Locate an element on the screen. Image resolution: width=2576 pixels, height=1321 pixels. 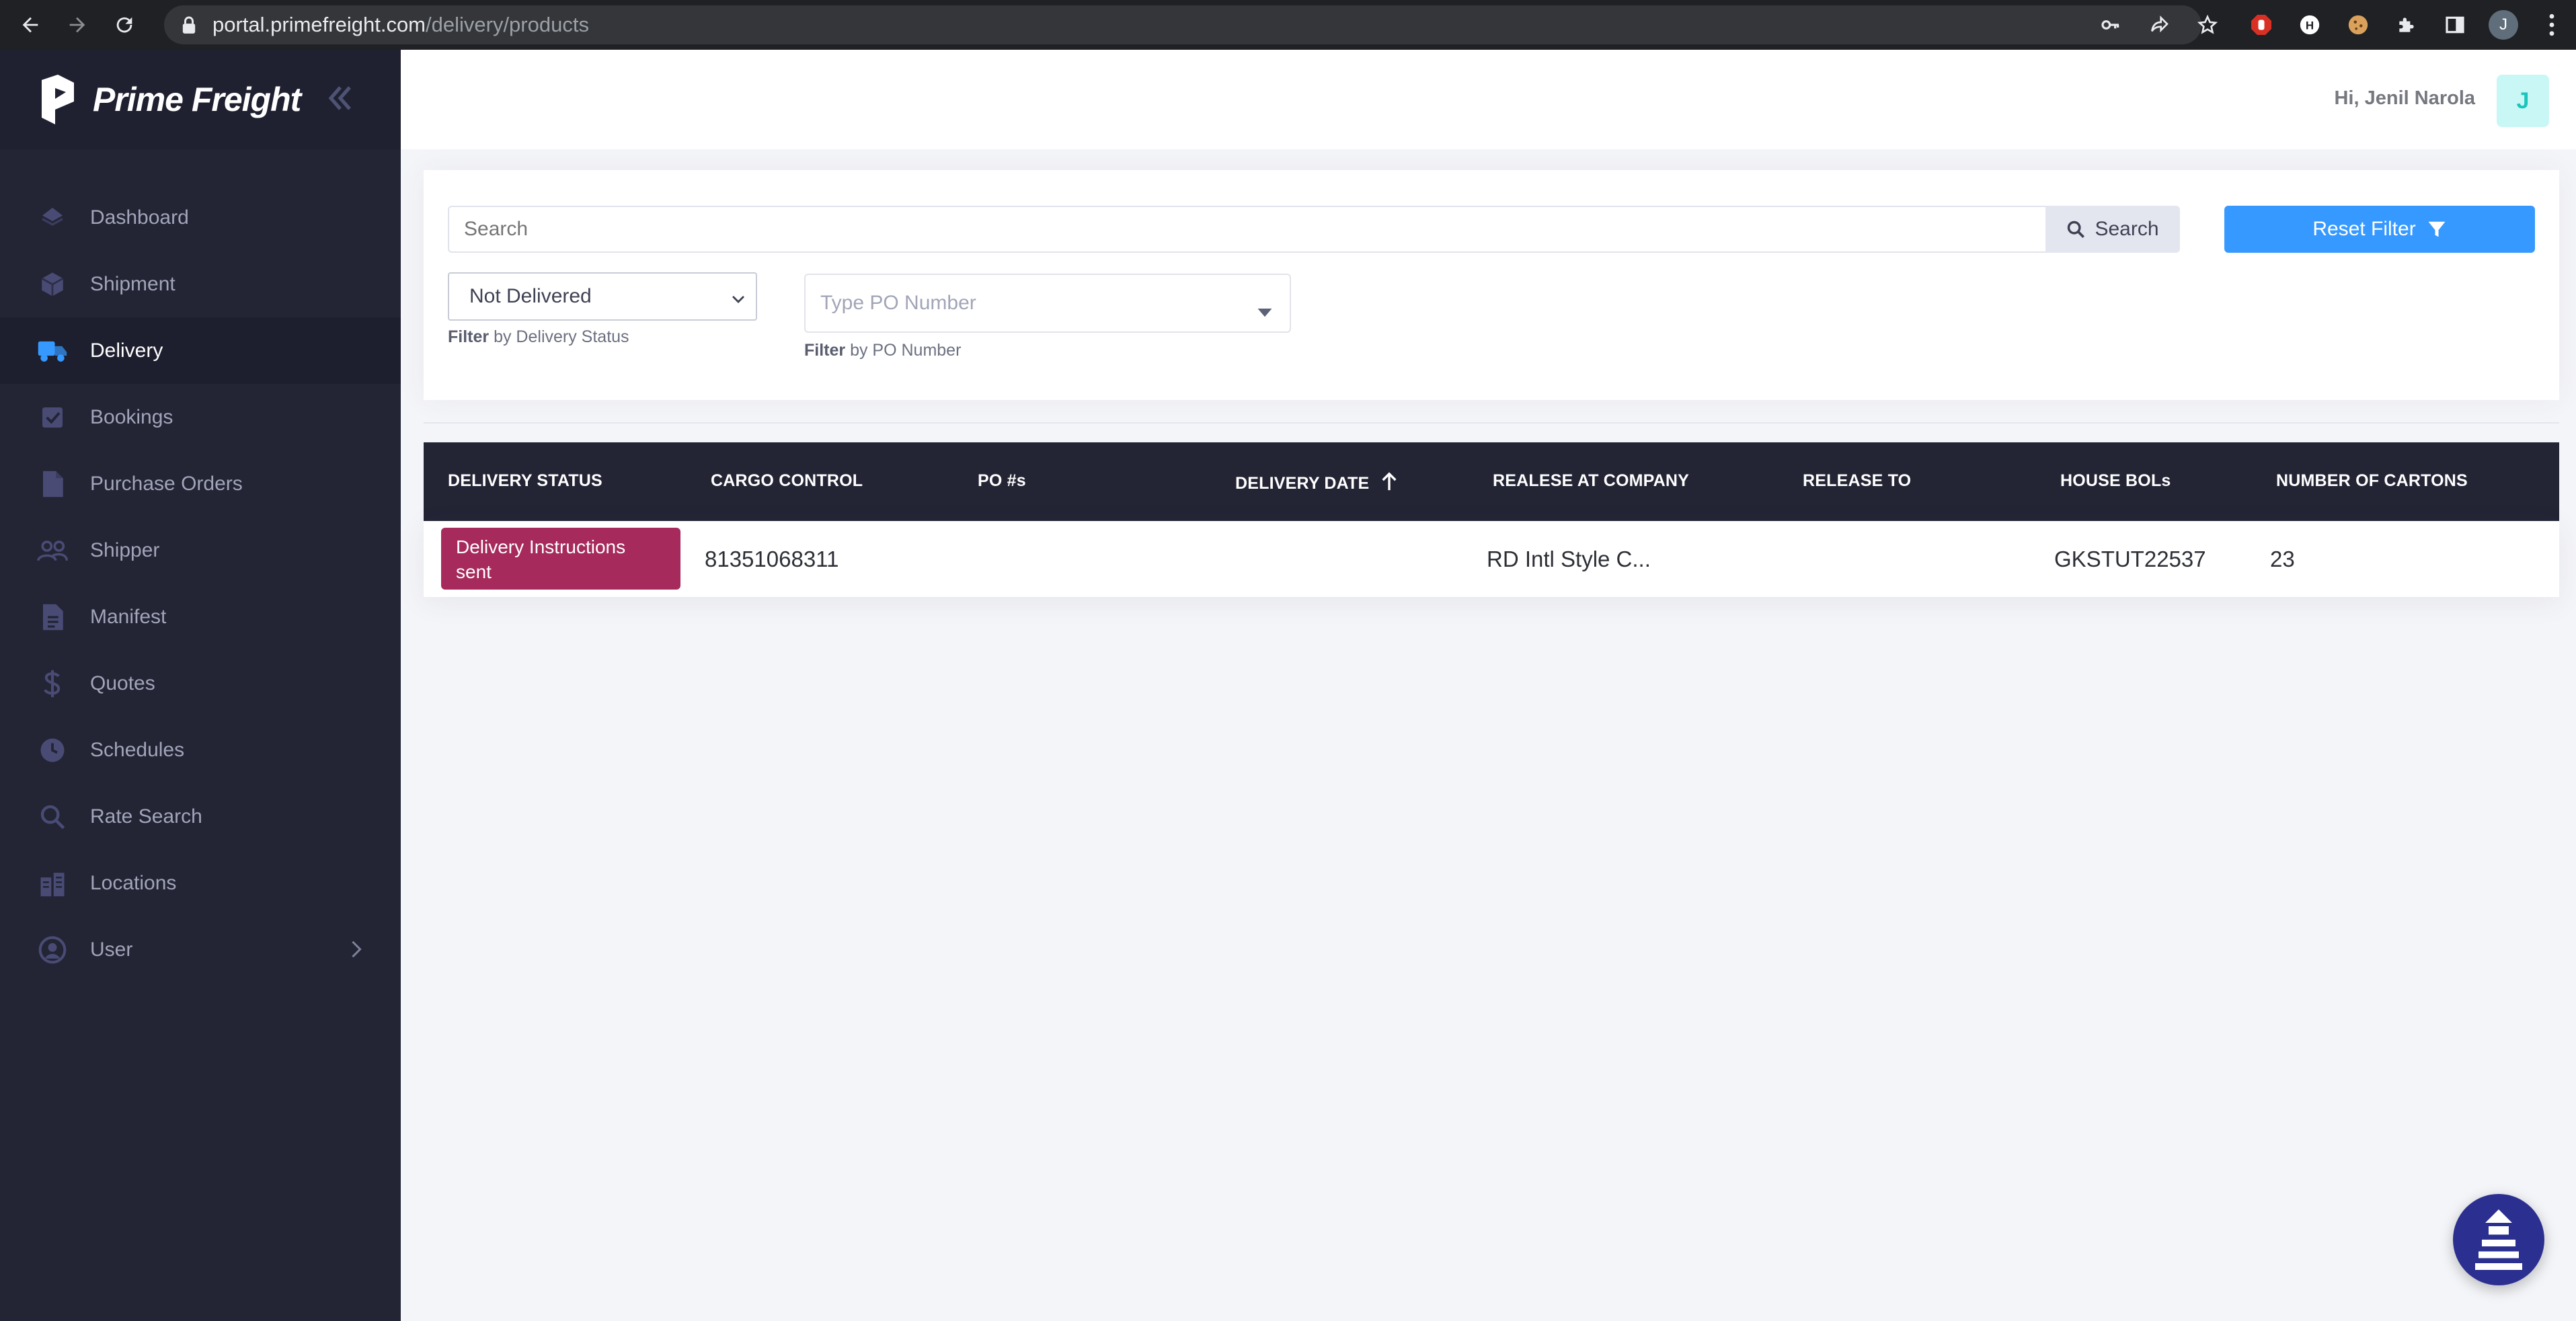
sidebar-item-label: User is located at coordinates (112, 949).